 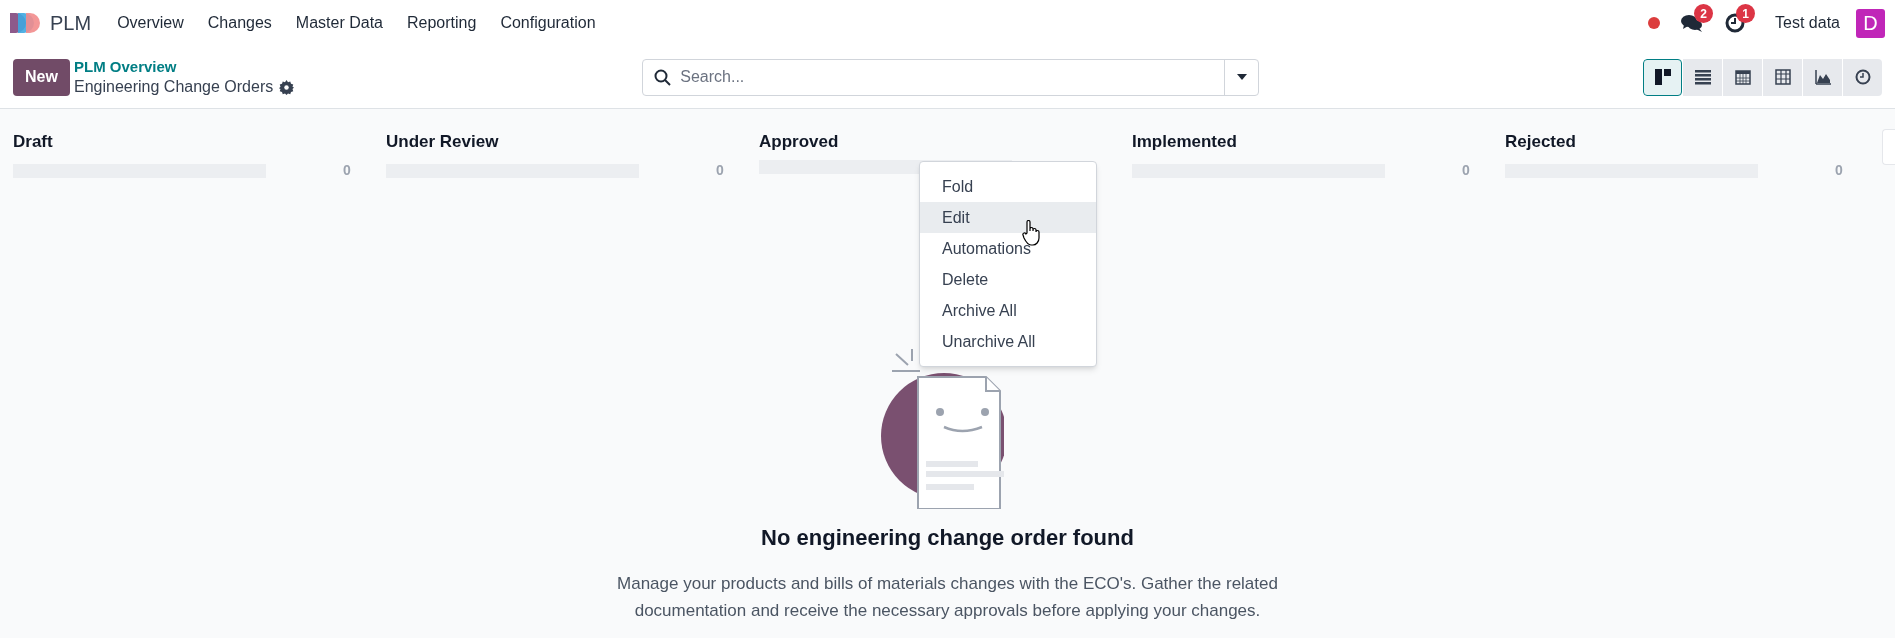 What do you see at coordinates (25, 23) in the screenshot?
I see `app-logo-icon` at bounding box center [25, 23].